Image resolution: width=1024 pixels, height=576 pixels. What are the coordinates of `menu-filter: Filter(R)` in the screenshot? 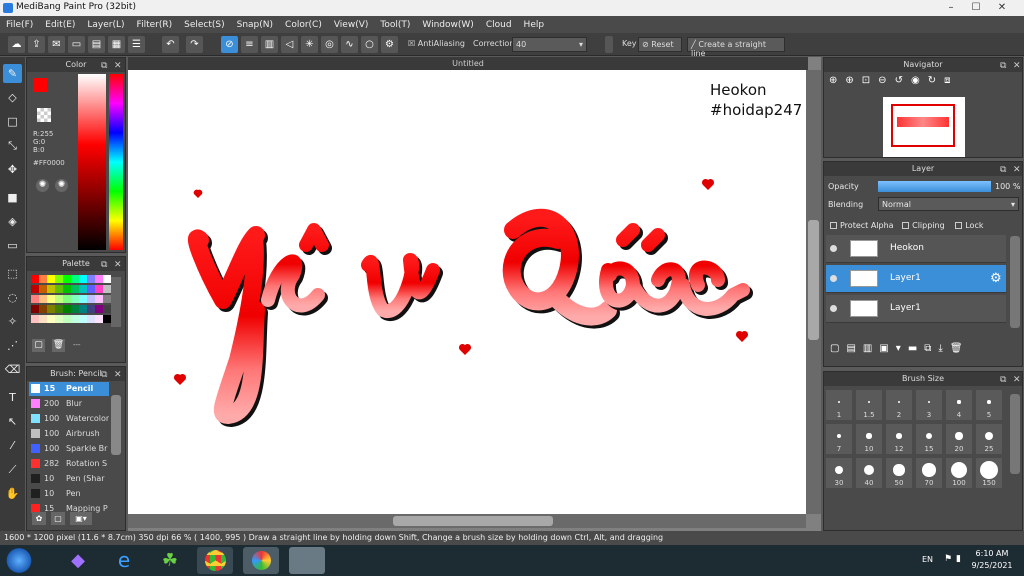 It's located at (155, 25).